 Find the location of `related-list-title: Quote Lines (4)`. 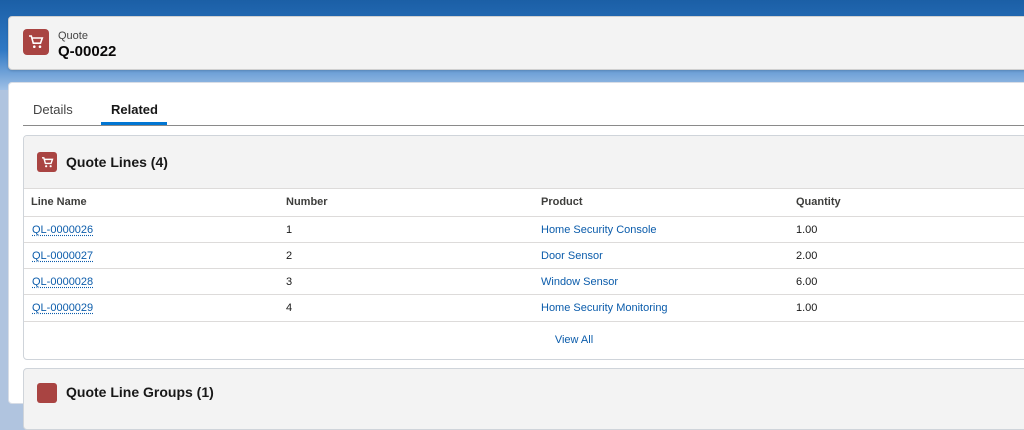

related-list-title: Quote Lines (4) is located at coordinates (117, 162).